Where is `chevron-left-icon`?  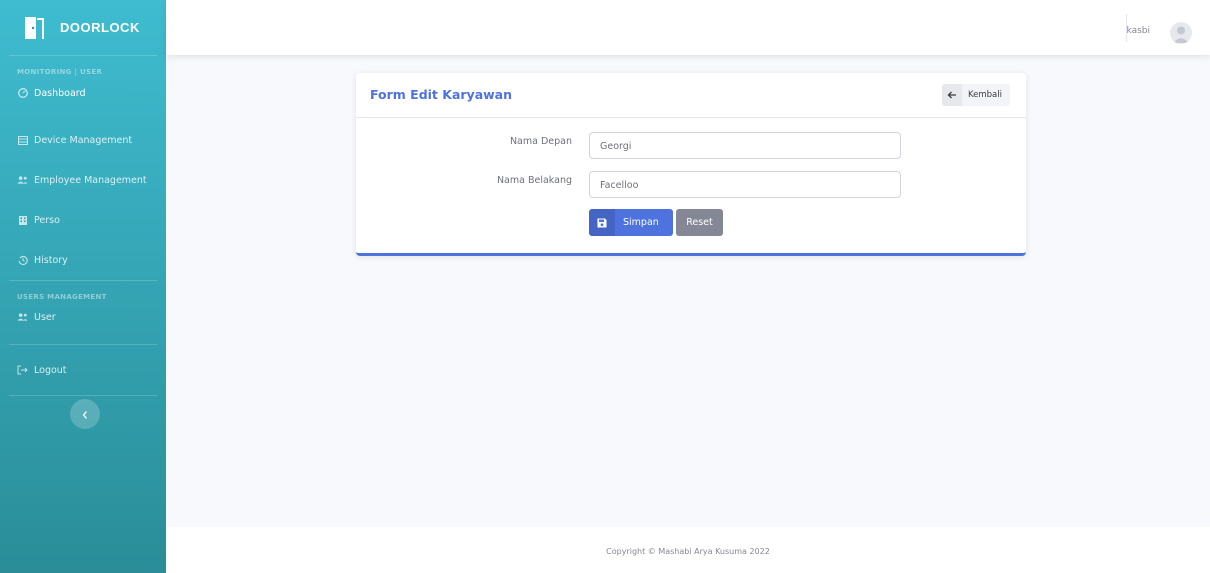
chevron-left-icon is located at coordinates (85, 414).